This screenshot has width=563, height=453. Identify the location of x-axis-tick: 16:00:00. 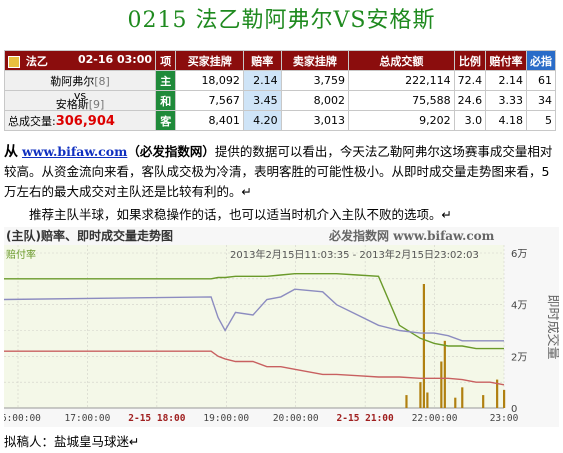
(22, 418).